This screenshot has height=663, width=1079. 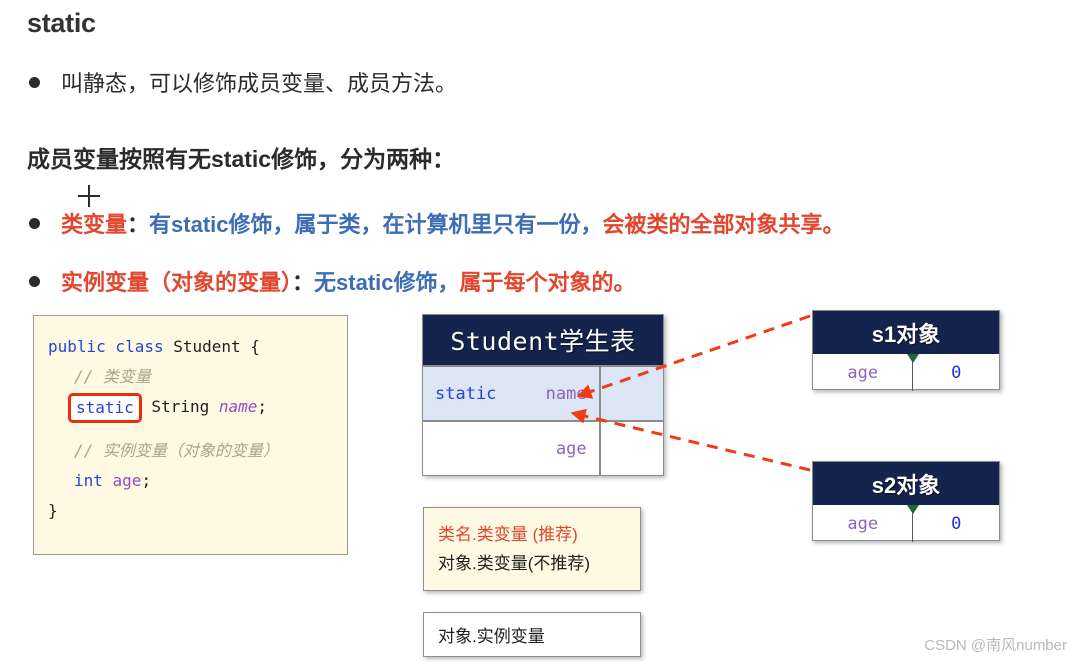 I want to click on bullet-intro: 叫静态，可以修饰成员变量、成员方法。, so click(x=243, y=82).